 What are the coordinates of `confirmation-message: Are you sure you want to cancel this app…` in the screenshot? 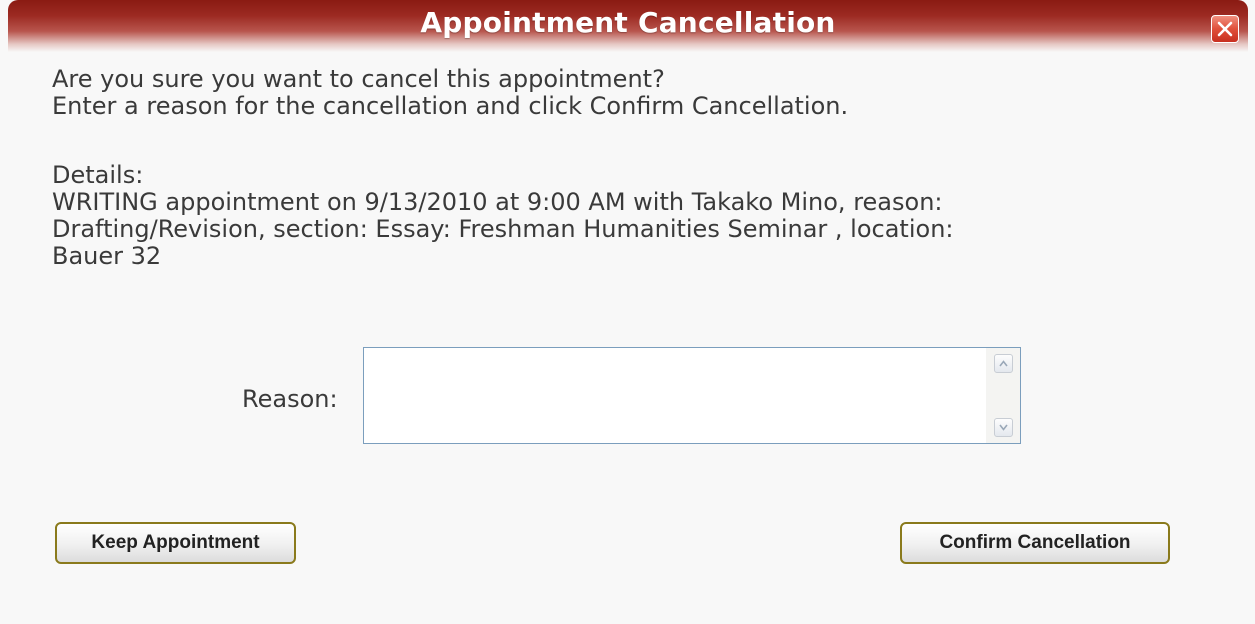 It's located at (642, 93).